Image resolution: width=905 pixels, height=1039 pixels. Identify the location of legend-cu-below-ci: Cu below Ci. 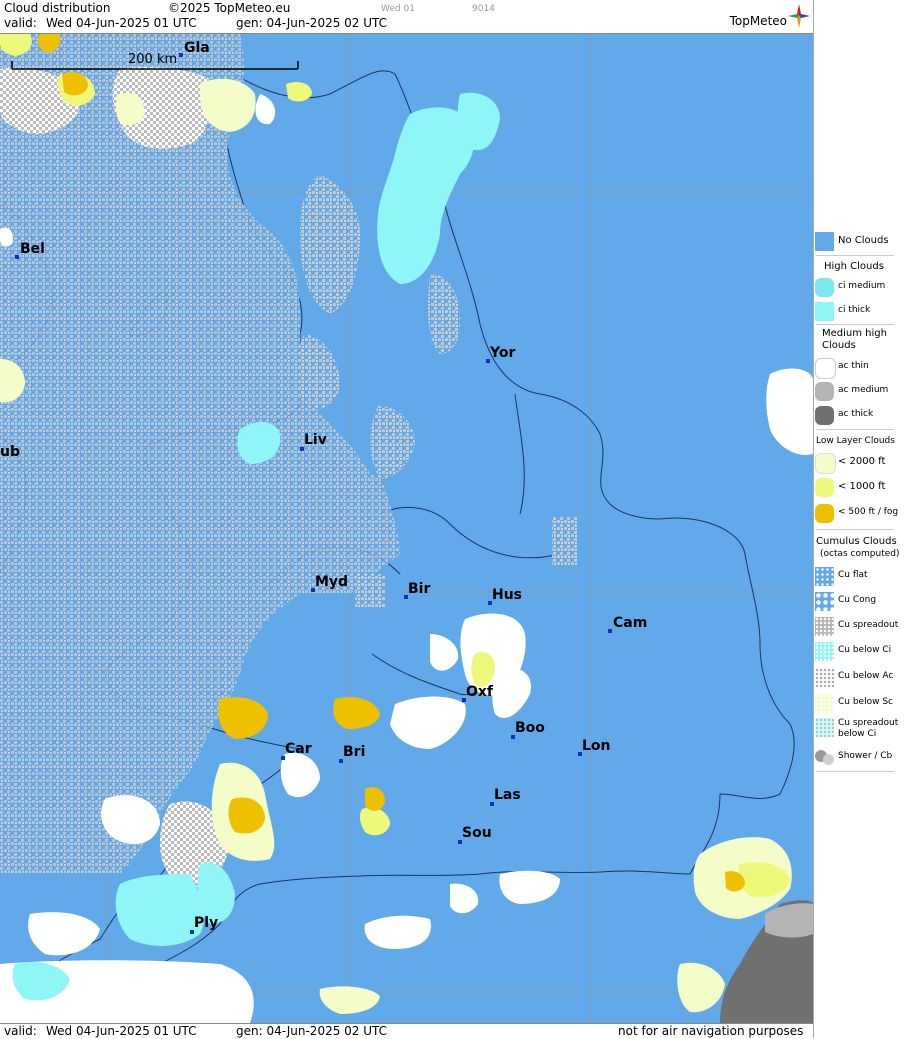
(858, 651).